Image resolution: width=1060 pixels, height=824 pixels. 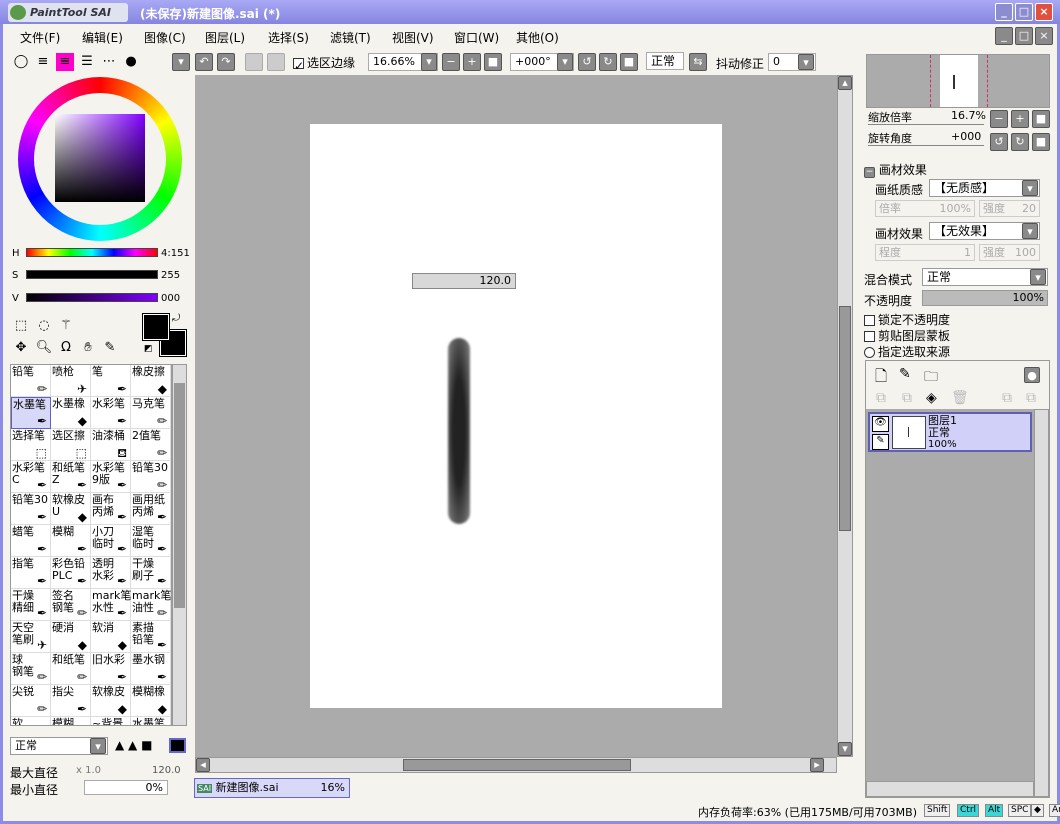 What do you see at coordinates (1024, 36) in the screenshot?
I see `doc-restore-button: □` at bounding box center [1024, 36].